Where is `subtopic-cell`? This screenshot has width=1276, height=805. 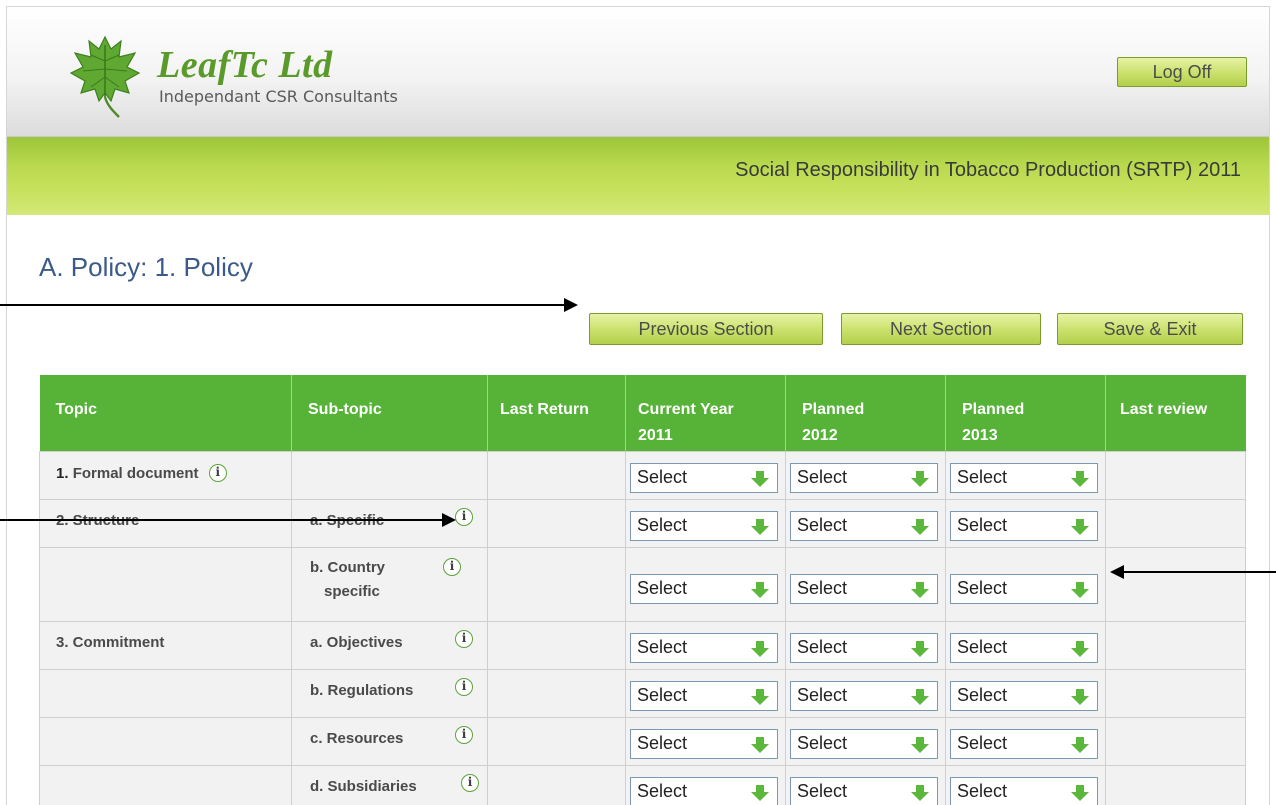
subtopic-cell is located at coordinates (389, 475).